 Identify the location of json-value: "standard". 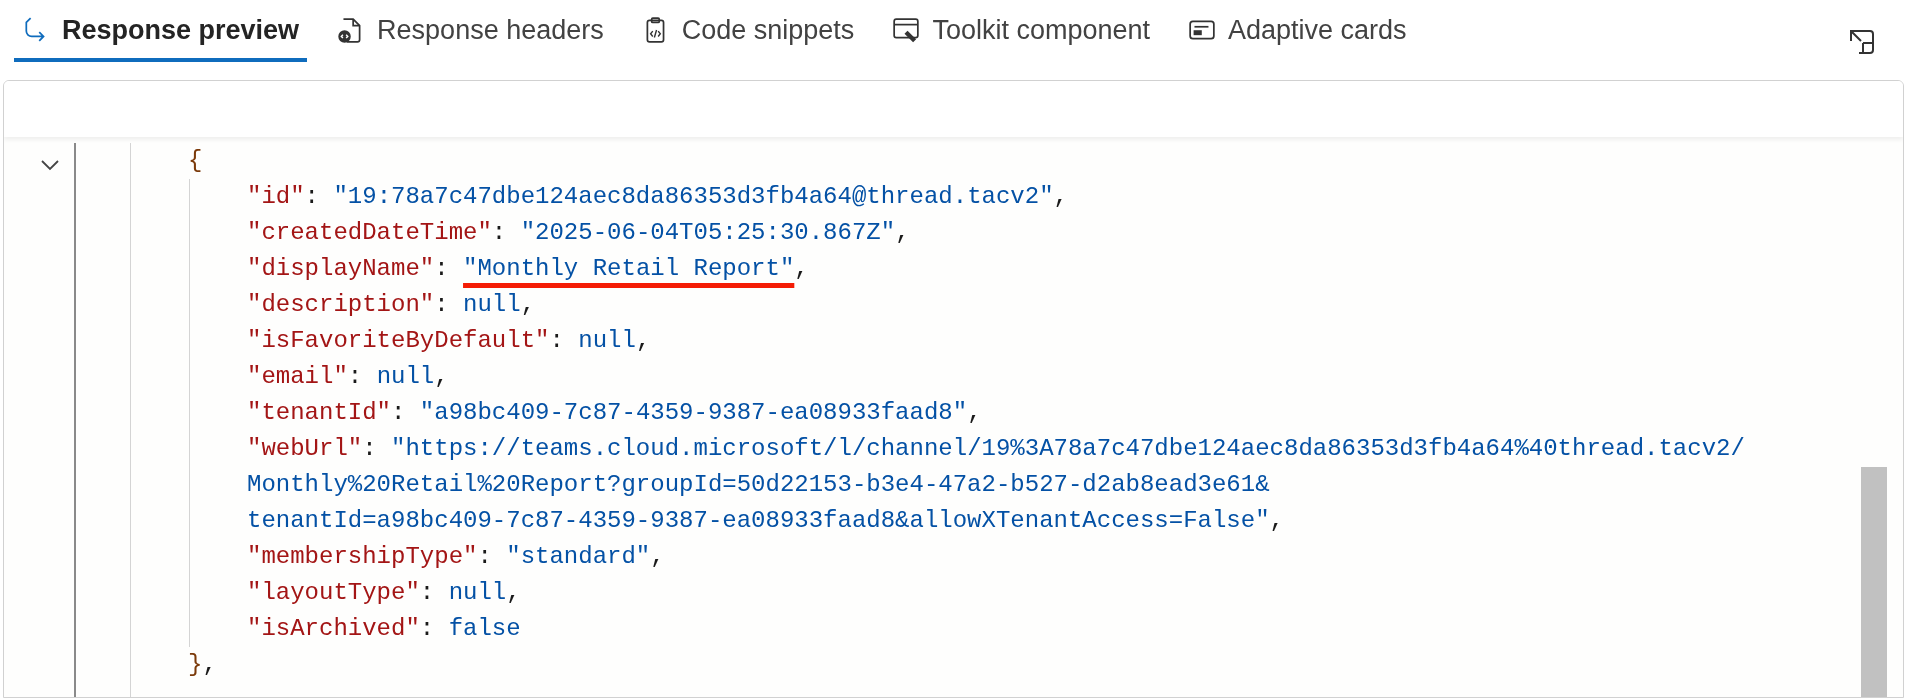
(578, 556).